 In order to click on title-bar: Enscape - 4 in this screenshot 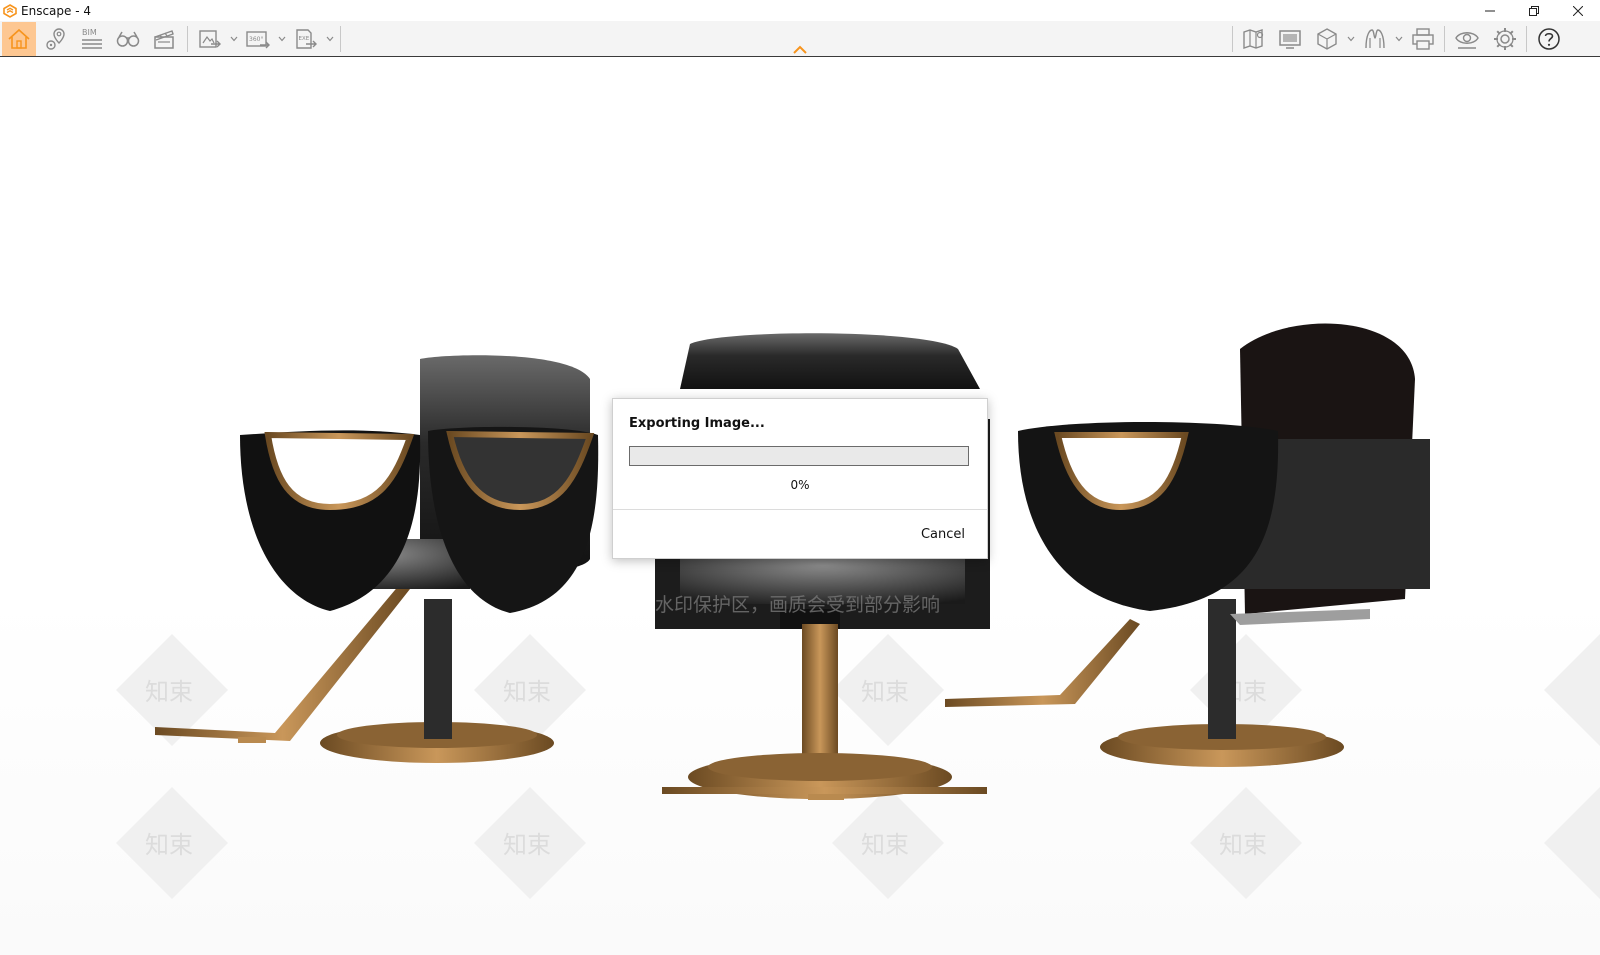, I will do `click(800, 10)`.